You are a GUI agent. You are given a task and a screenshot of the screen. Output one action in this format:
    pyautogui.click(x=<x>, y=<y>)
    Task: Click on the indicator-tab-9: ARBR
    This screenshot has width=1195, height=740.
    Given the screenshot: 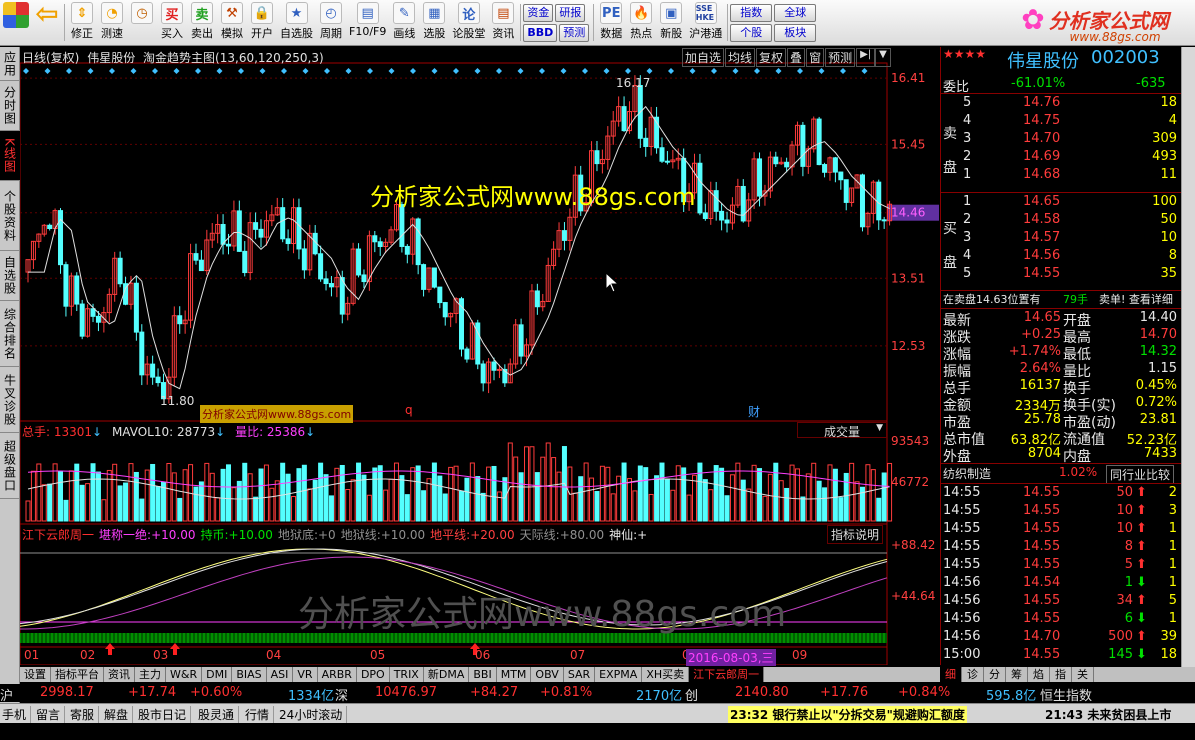 What is the action you would take?
    pyautogui.click(x=337, y=674)
    